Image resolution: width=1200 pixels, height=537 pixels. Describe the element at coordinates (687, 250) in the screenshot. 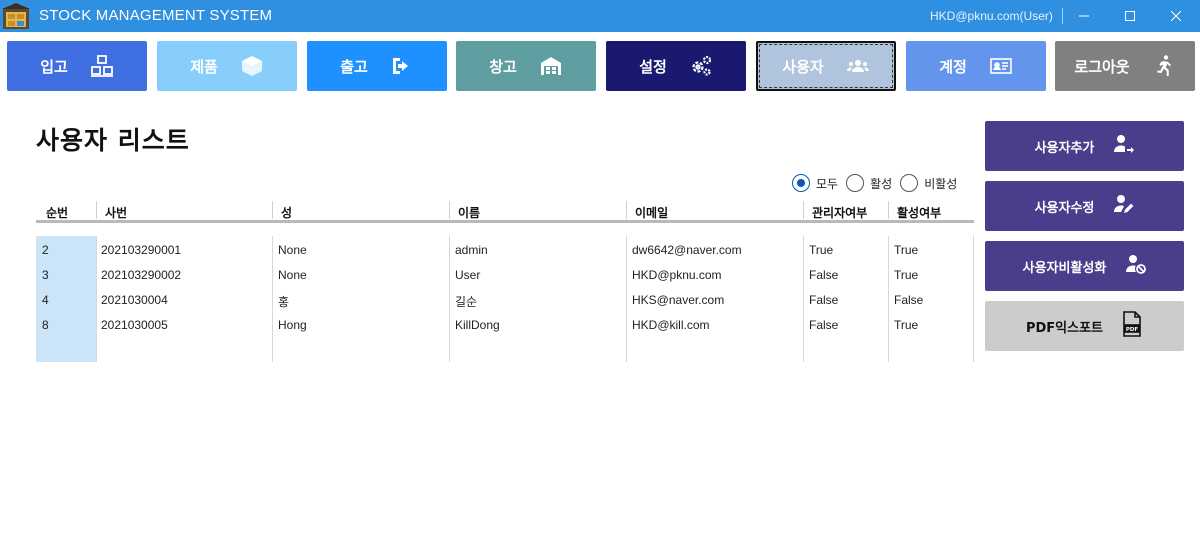

I see `cell-email: dw6642@naver.com` at that location.